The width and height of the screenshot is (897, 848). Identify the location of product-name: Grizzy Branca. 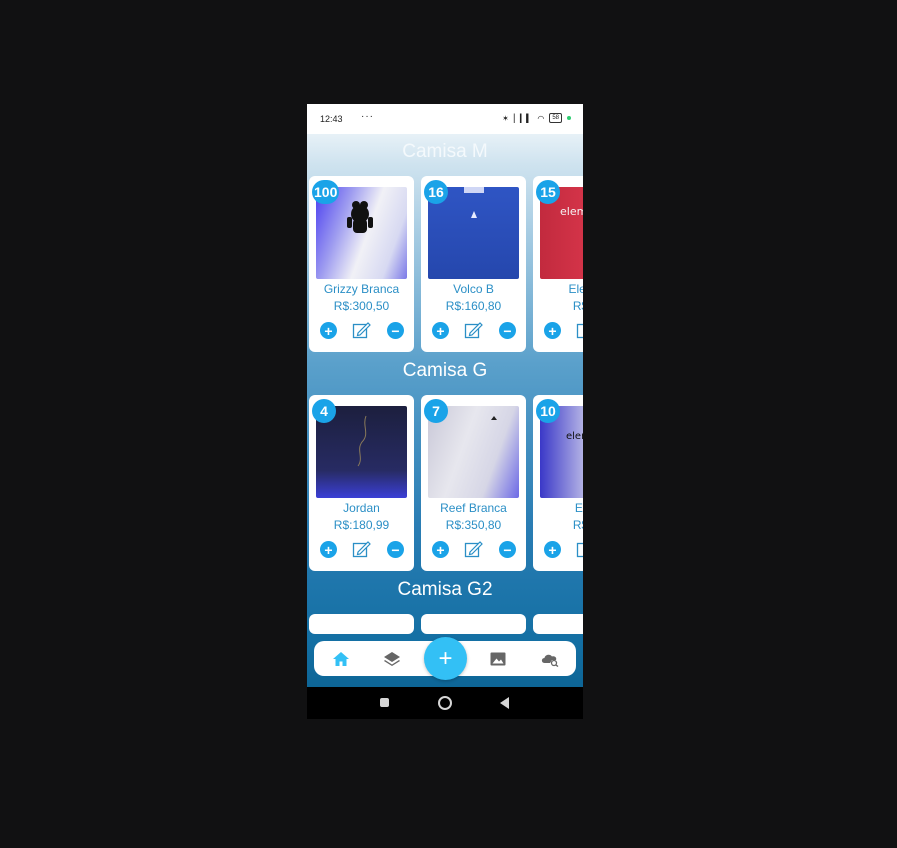
(361, 289).